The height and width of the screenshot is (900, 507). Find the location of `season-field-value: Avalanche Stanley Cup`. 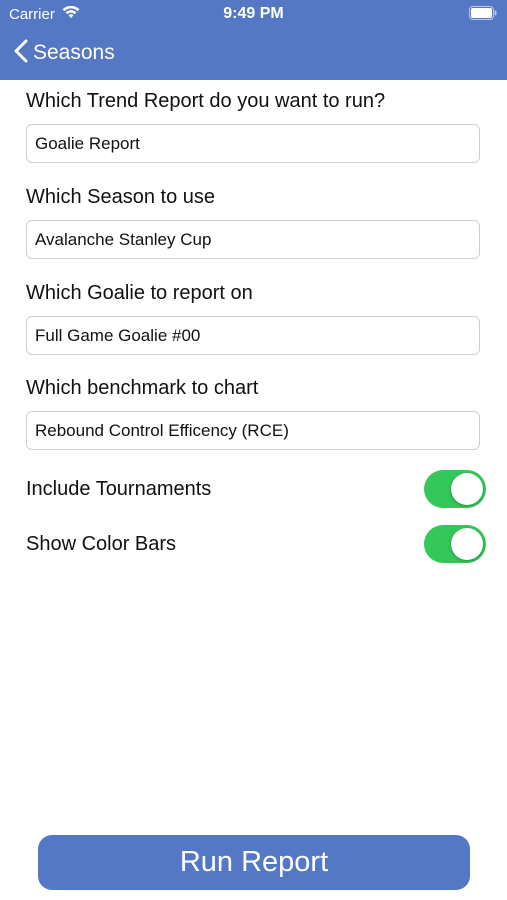

season-field-value: Avalanche Stanley Cup is located at coordinates (123, 239).